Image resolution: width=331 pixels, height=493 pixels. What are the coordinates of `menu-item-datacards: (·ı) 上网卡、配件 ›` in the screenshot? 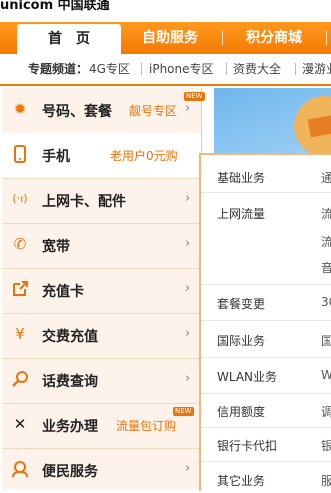 It's located at (101, 201).